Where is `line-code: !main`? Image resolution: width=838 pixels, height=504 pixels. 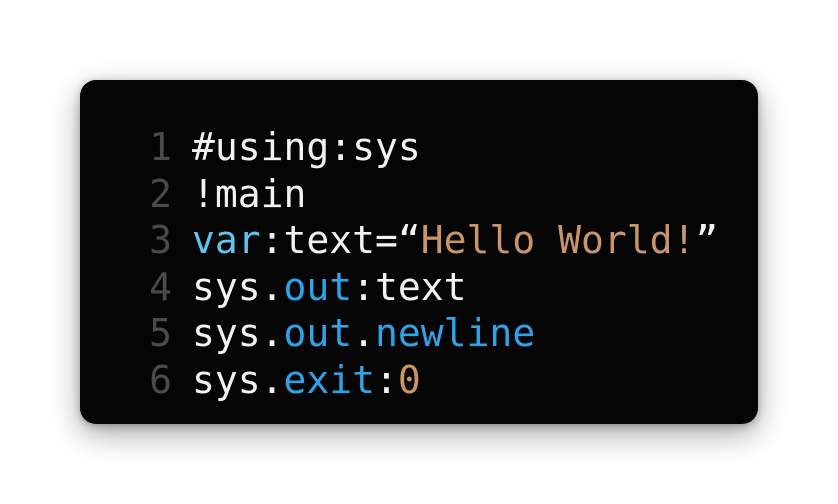
line-code: !main is located at coordinates (249, 194).